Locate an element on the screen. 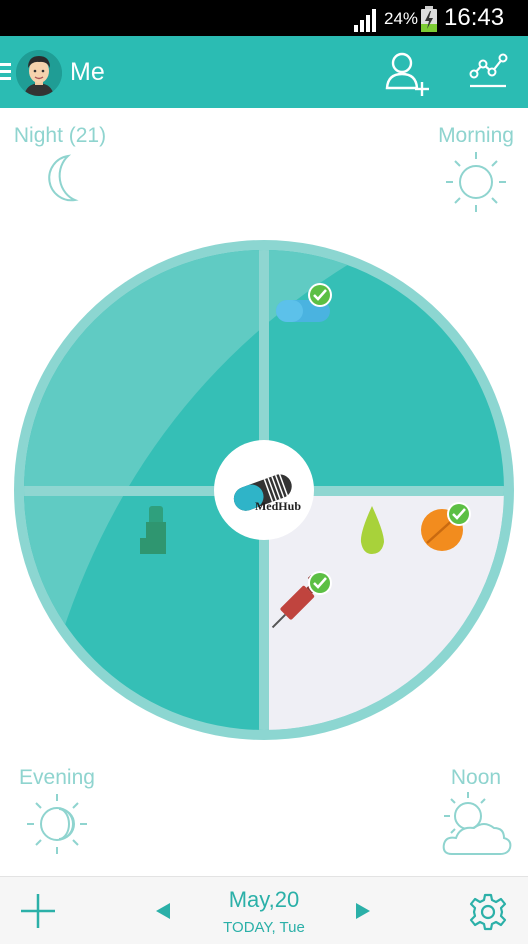  evening-label-group: Evening is located at coordinates (57, 812).